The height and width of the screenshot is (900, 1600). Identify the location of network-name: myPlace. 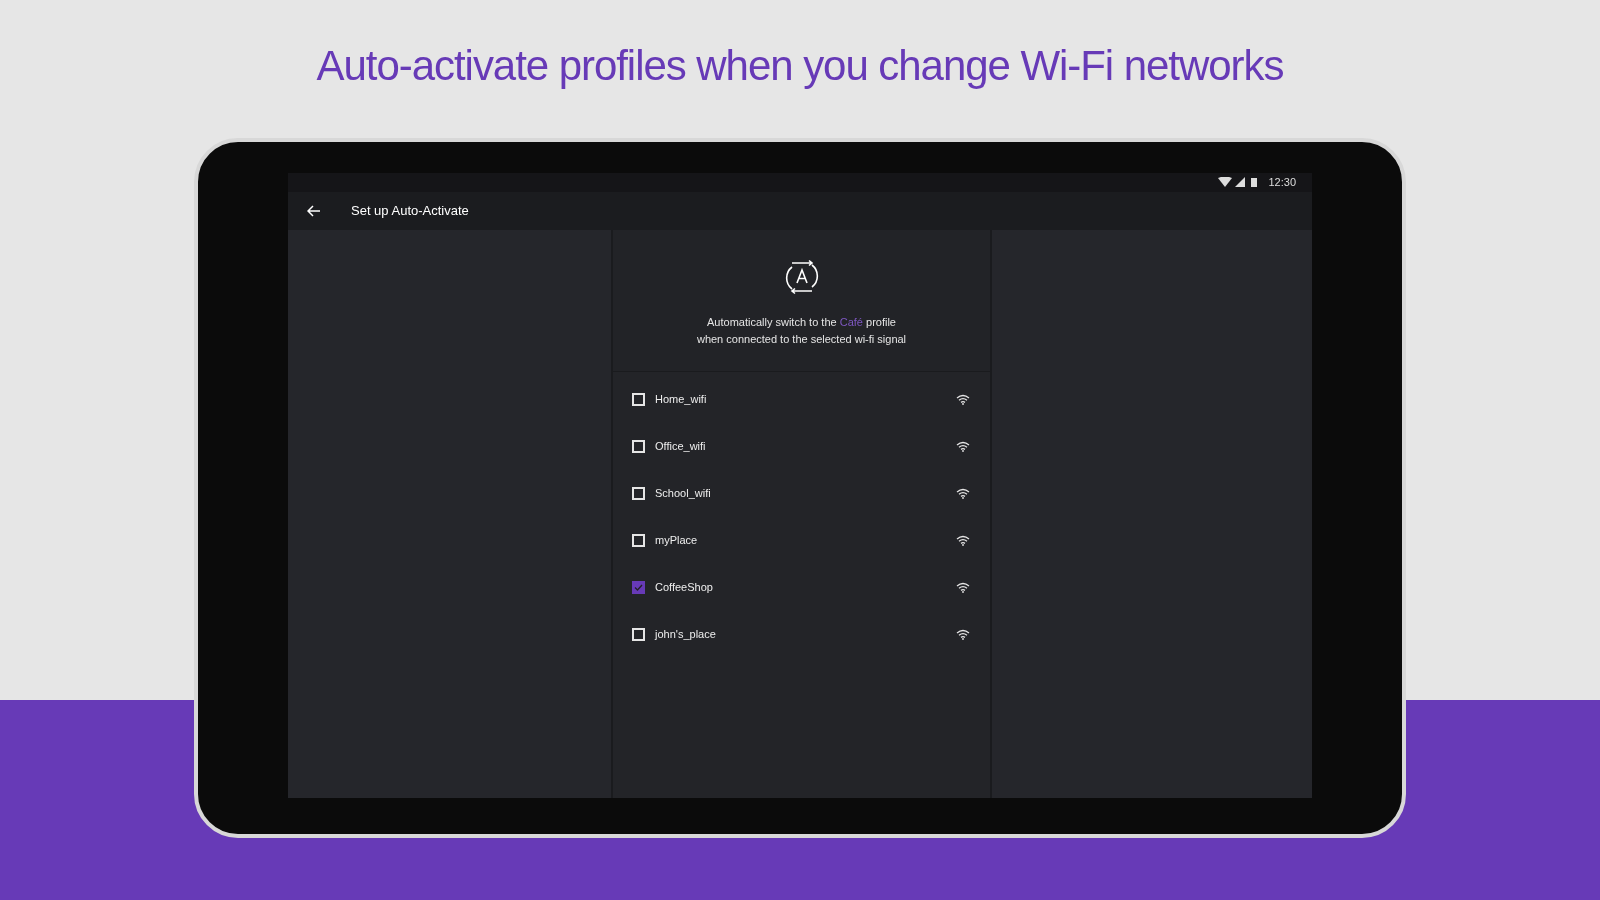
(677, 541).